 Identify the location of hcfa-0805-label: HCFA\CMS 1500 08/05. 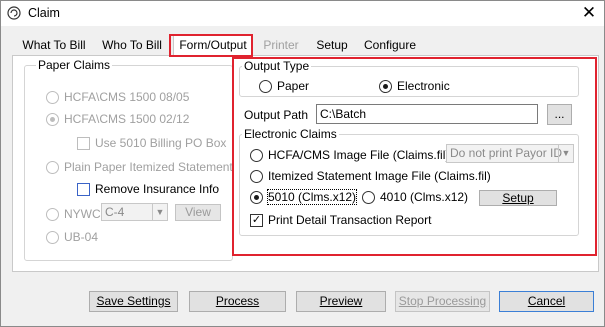
(127, 97).